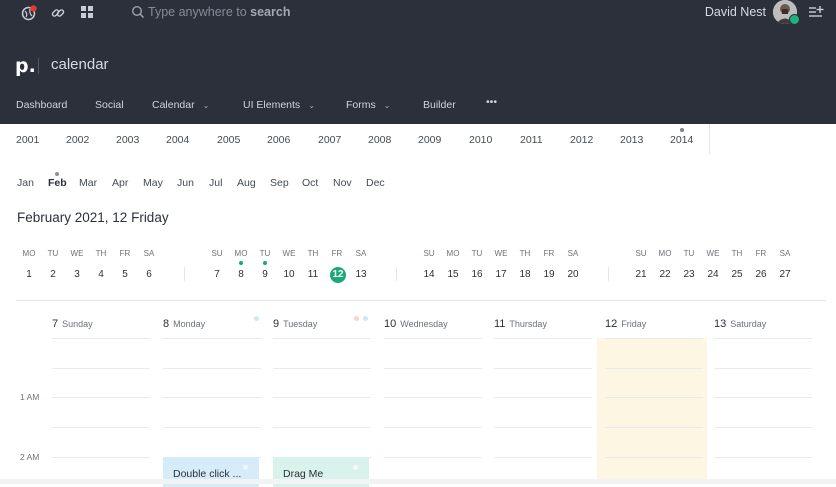 The height and width of the screenshot is (487, 836). Describe the element at coordinates (375, 183) in the screenshot. I see `month-item: Dec` at that location.